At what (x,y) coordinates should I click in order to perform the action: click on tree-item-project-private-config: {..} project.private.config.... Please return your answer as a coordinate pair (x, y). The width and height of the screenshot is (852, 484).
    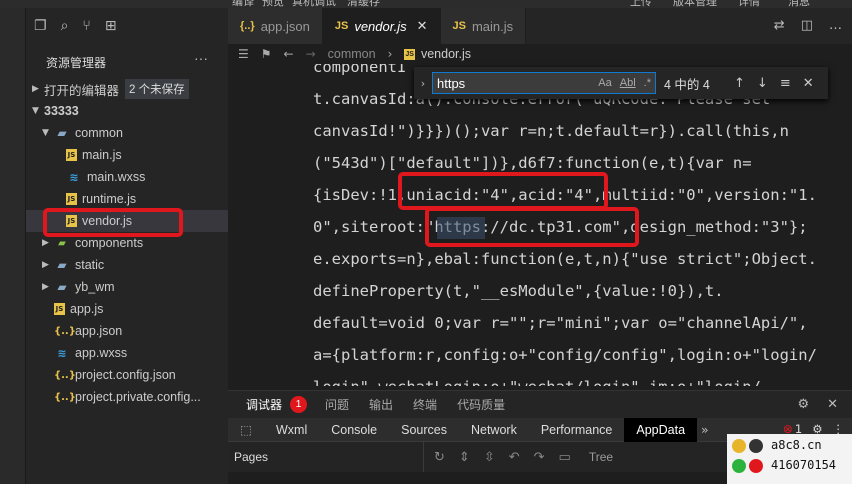
    Looking at the image, I should click on (127, 397).